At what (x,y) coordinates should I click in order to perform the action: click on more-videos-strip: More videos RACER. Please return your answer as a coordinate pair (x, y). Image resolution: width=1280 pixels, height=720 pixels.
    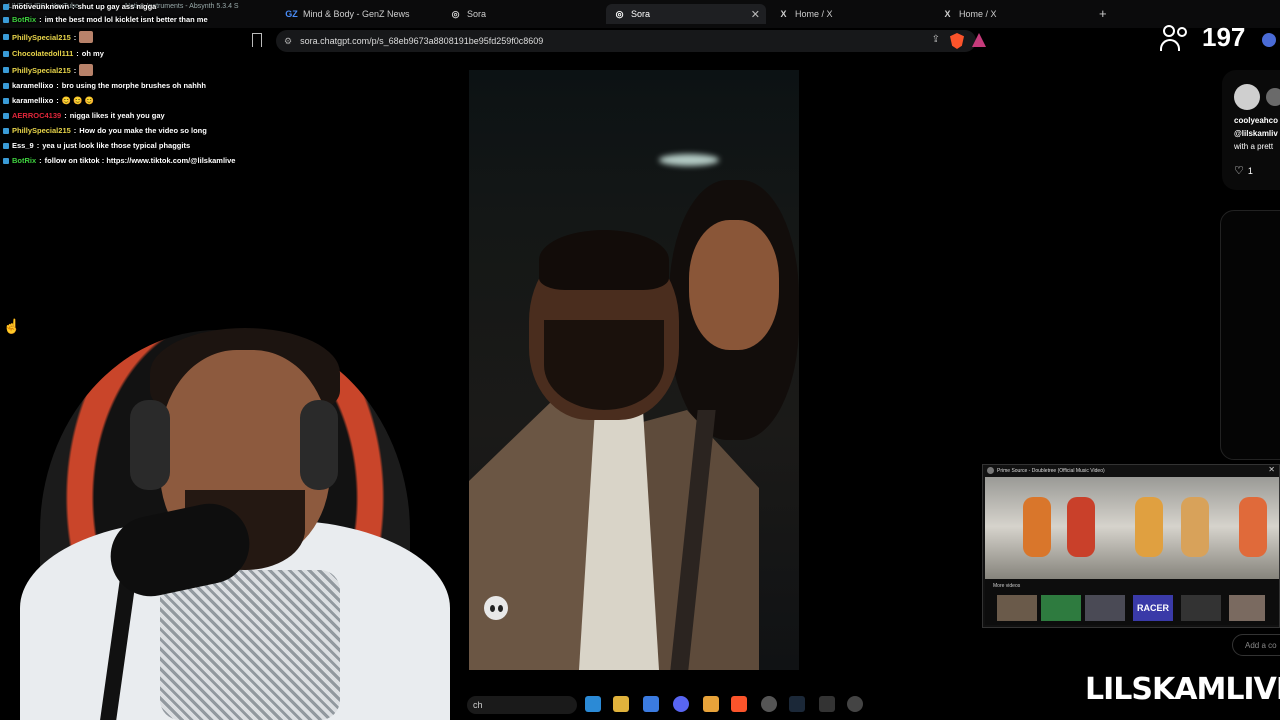
    Looking at the image, I should click on (1132, 602).